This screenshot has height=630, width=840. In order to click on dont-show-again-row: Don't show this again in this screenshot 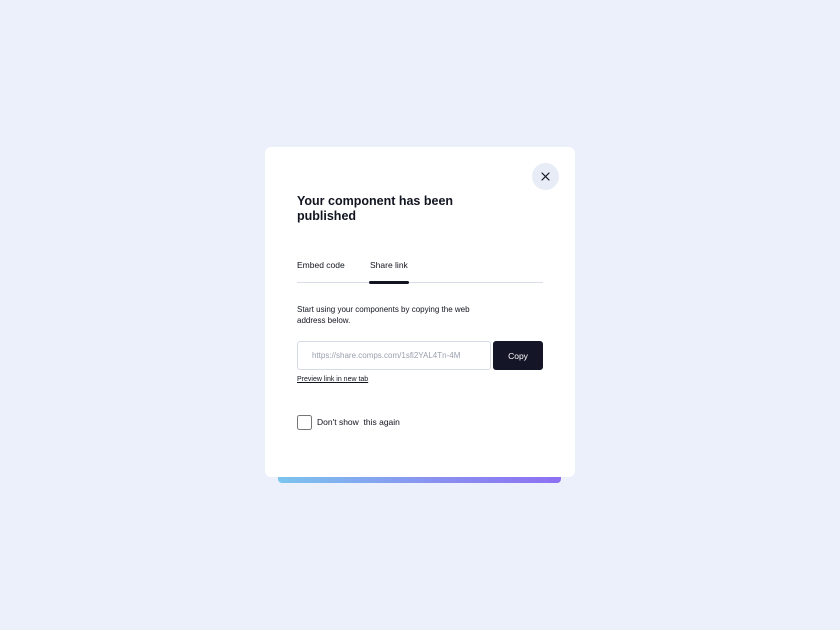, I will do `click(348, 422)`.